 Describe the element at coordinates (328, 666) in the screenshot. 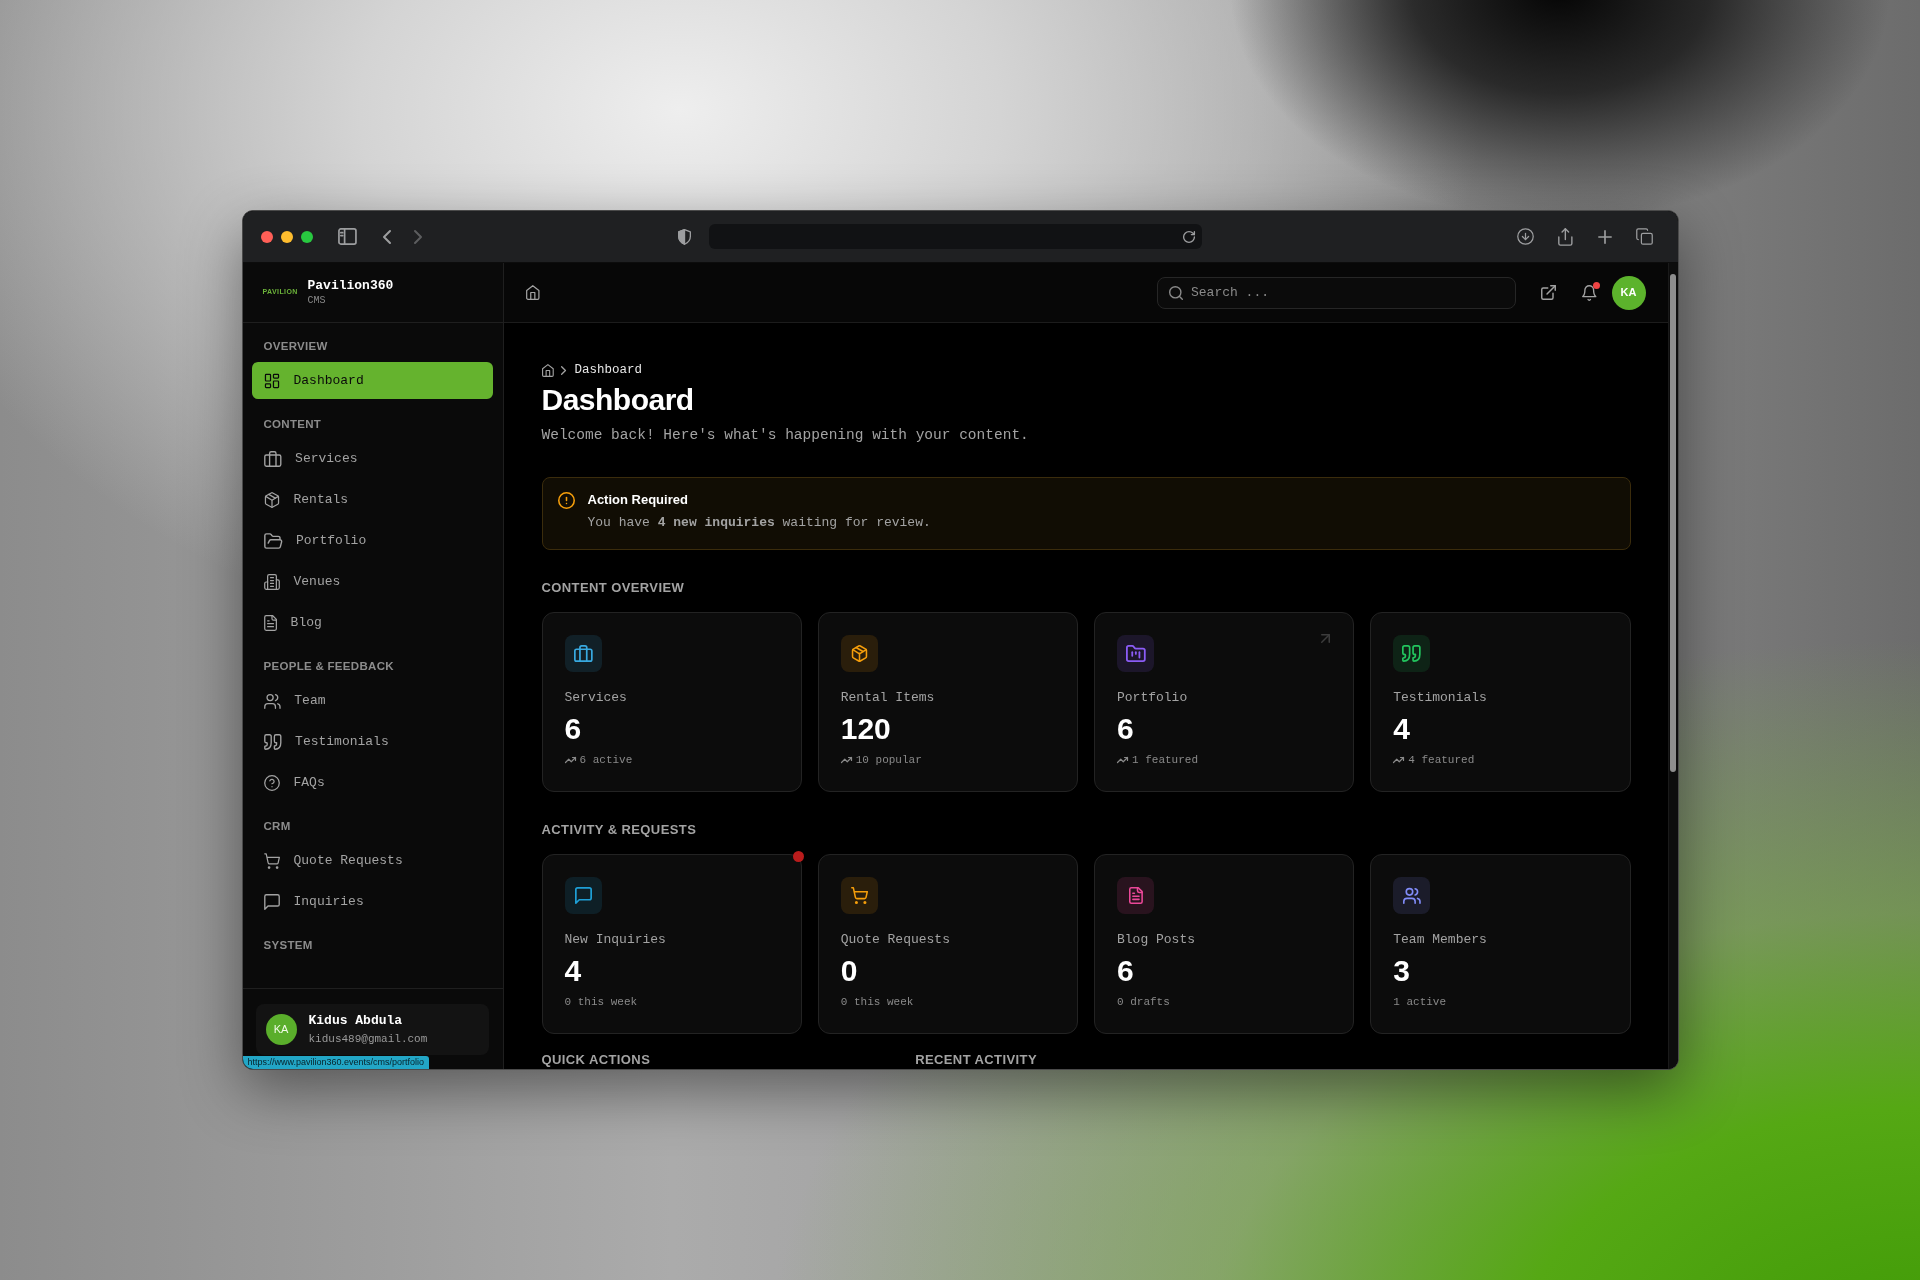

I see `nav-section-heading: PEOPLE & FEEDBACK` at that location.